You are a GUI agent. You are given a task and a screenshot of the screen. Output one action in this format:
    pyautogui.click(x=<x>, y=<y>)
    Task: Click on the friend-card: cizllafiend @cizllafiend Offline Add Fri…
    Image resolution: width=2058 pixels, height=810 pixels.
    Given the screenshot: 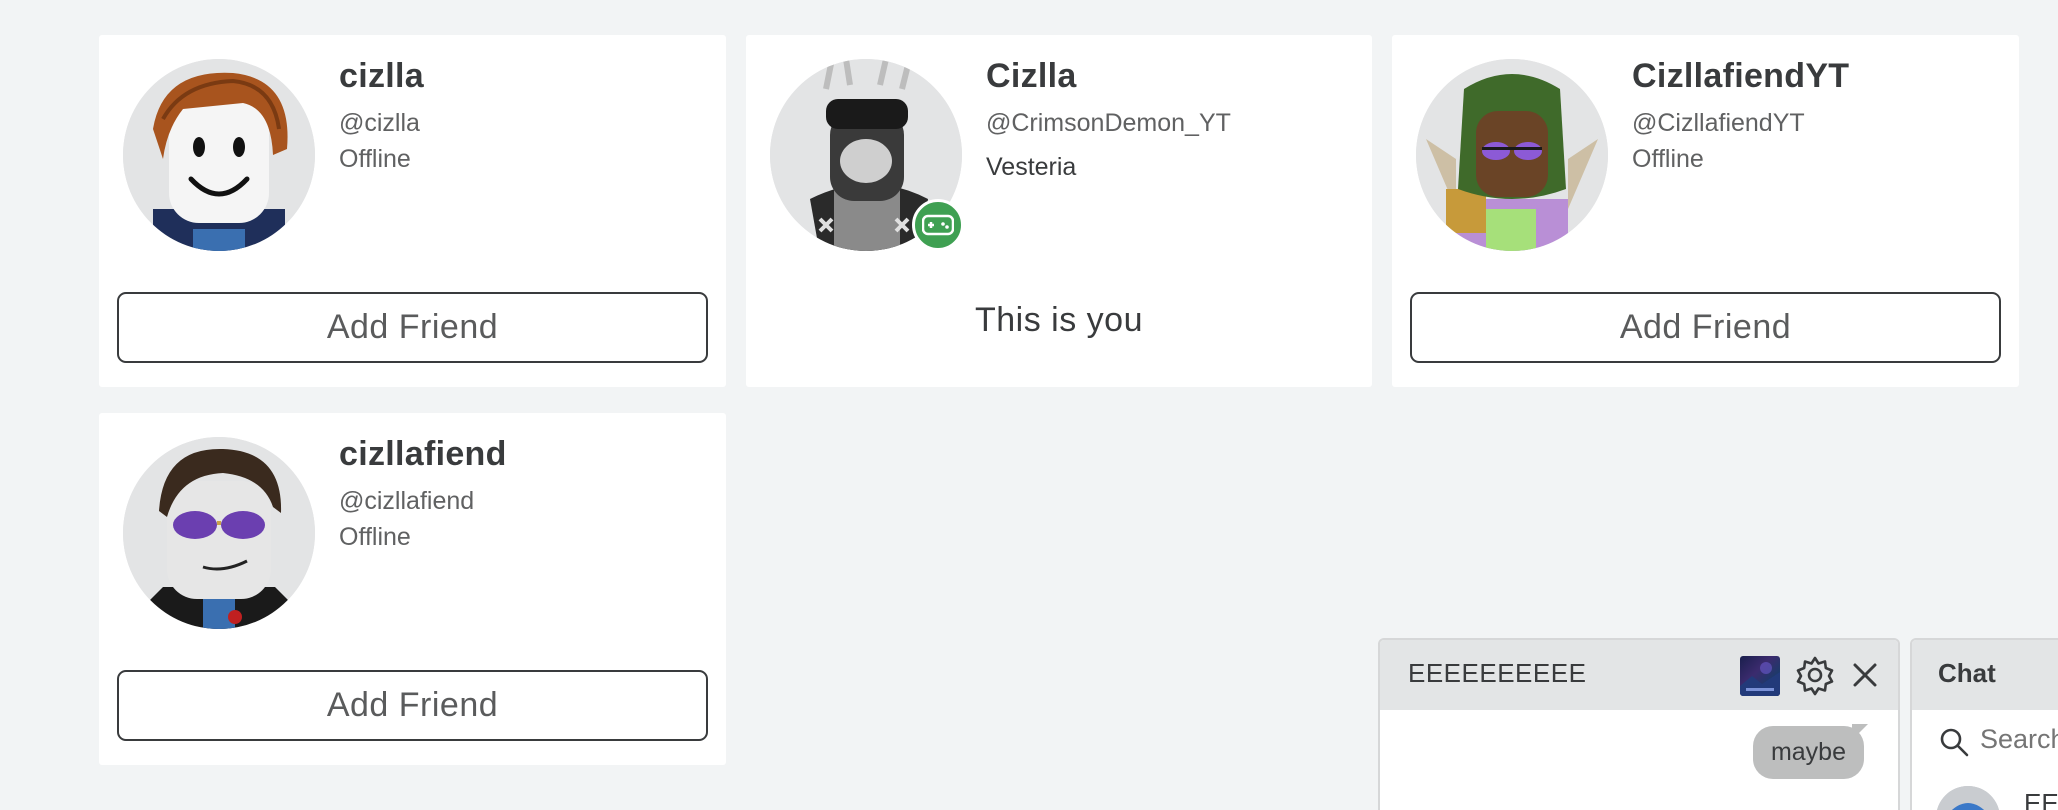 What is the action you would take?
    pyautogui.click(x=412, y=589)
    